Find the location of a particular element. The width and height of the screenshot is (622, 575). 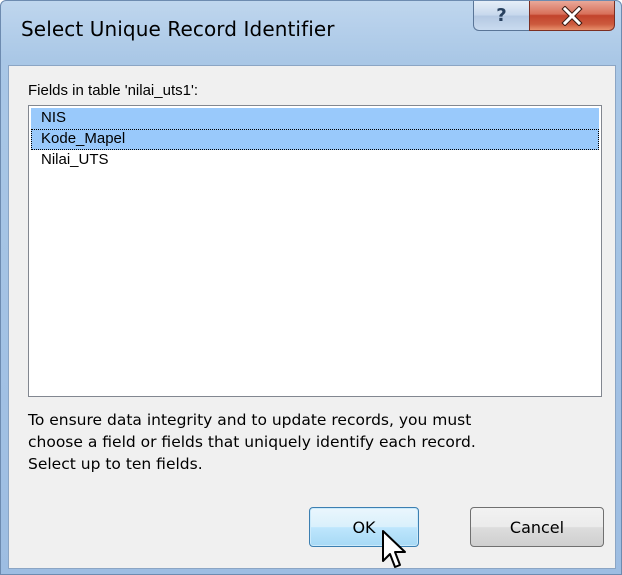

fields-label: Fields in table 'nilai_uts1': is located at coordinates (113, 90).